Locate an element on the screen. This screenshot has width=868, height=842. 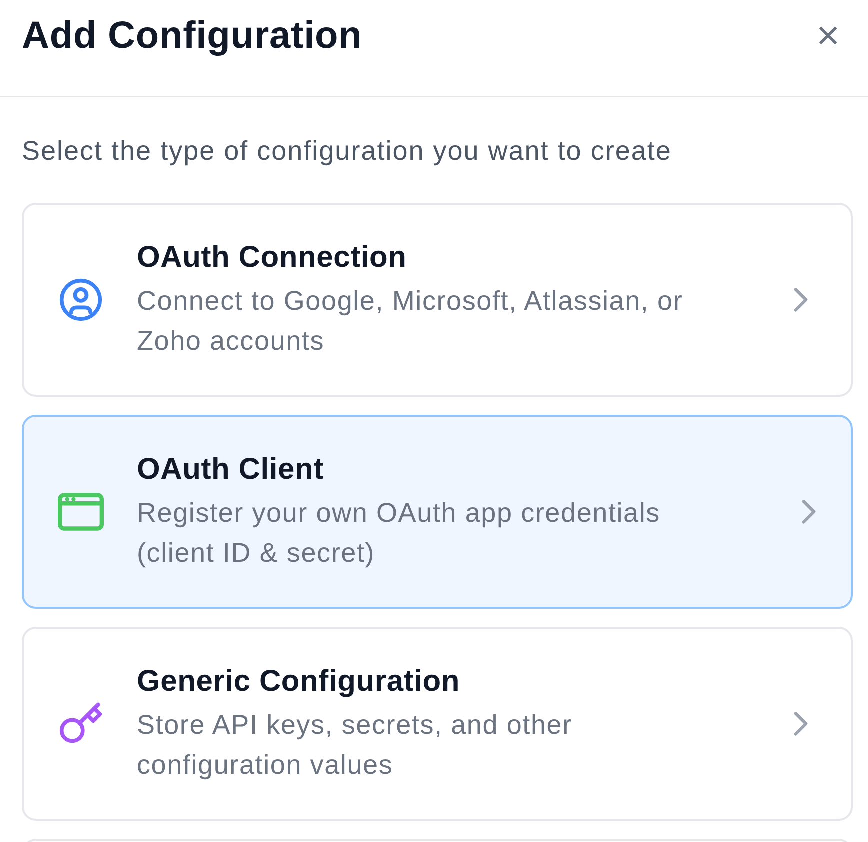
option-title: Generic Configuration is located at coordinates (299, 682).